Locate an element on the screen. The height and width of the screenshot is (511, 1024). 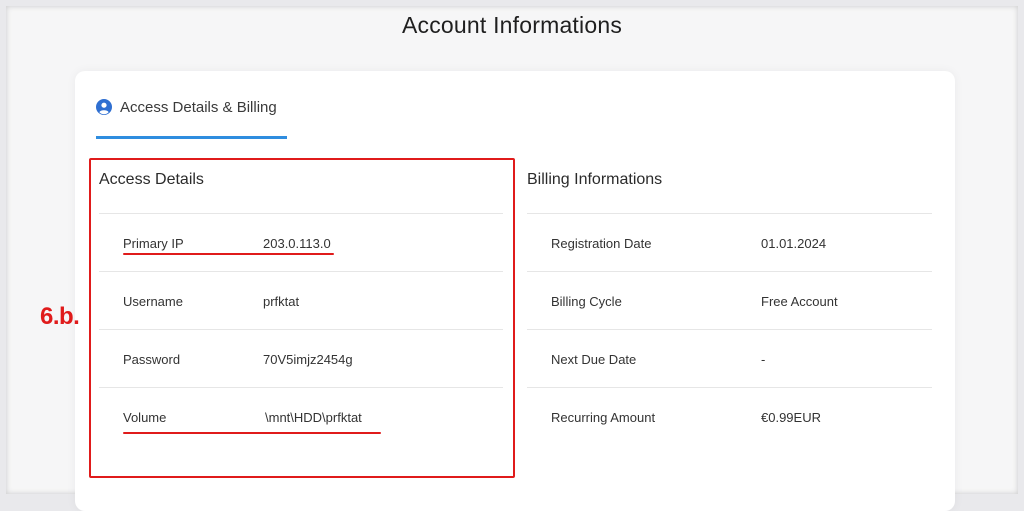
row-value: 01.01.2024 is located at coordinates (794, 243).